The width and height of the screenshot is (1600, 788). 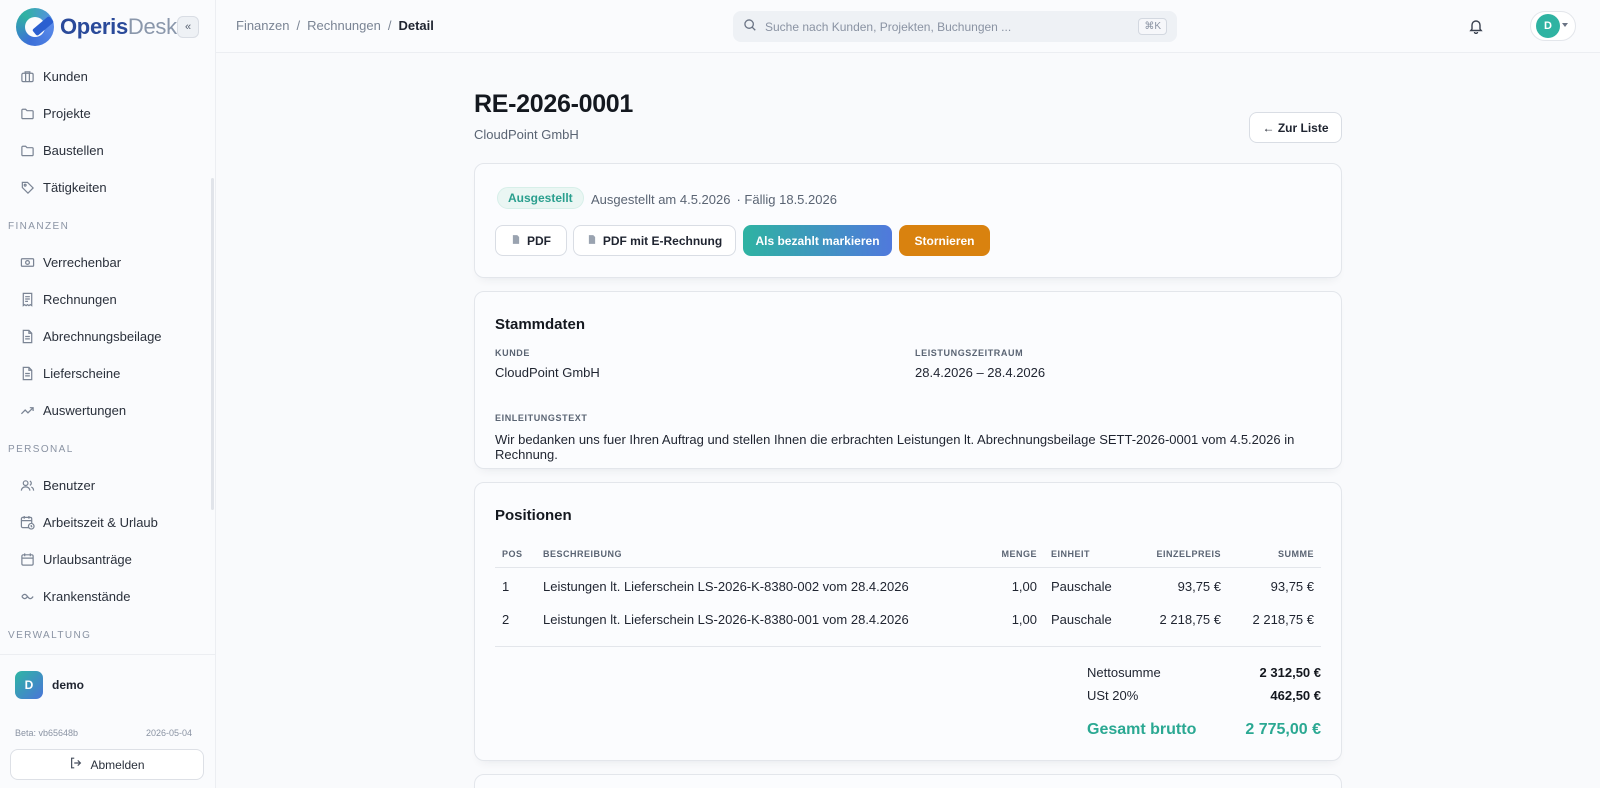 I want to click on sidebar-item-benutzer: Benutzer, so click(x=106, y=485).